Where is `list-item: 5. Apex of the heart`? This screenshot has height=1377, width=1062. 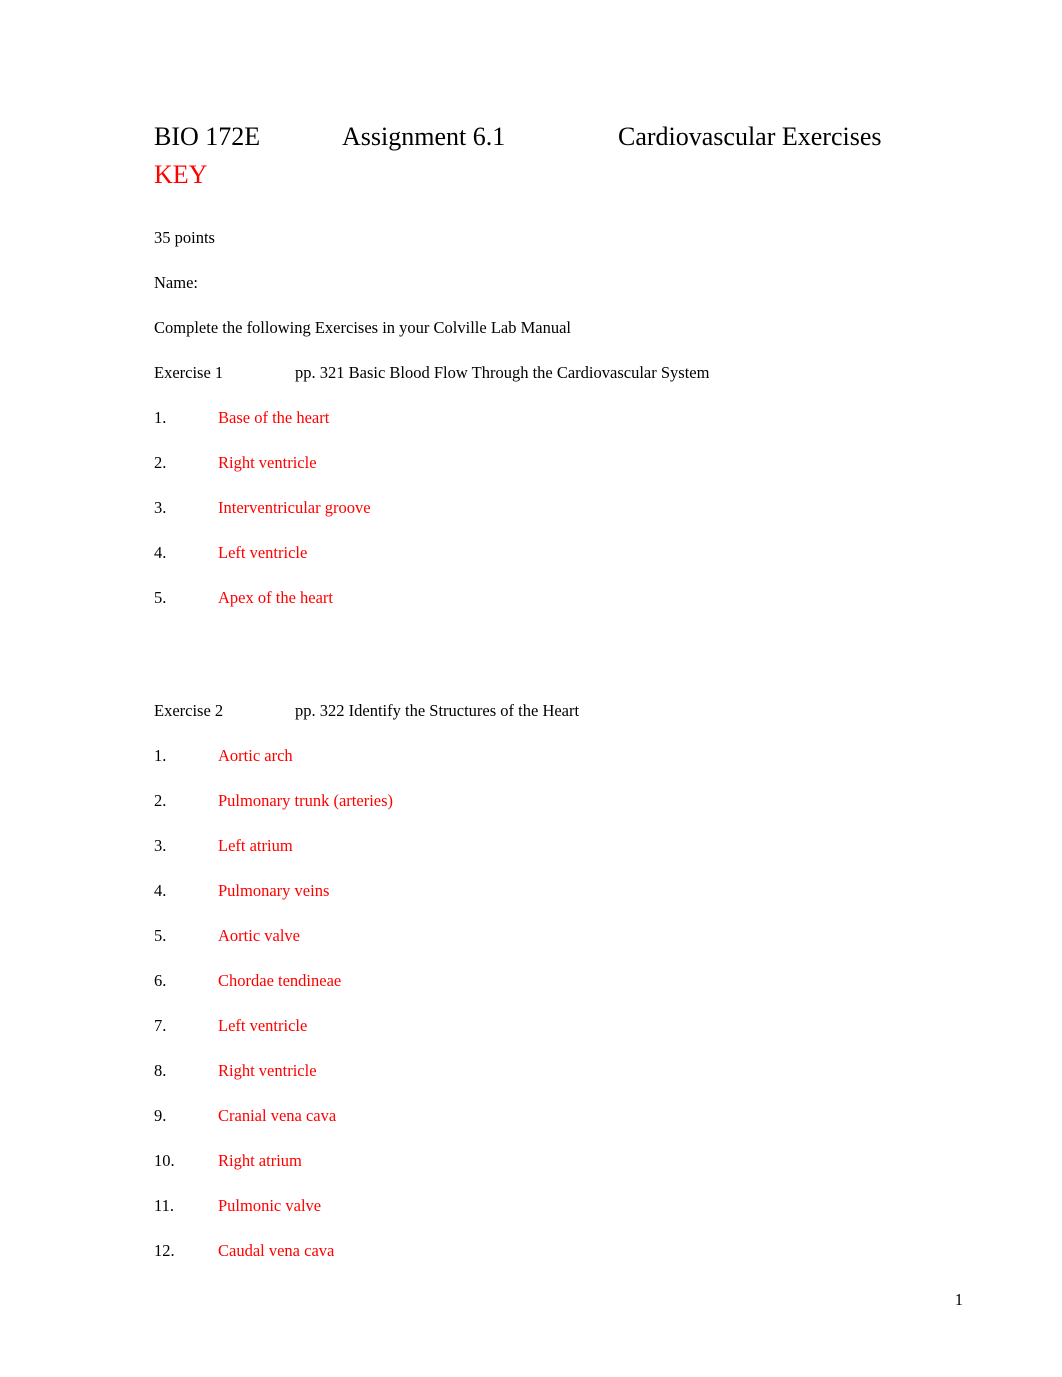
list-item: 5. Apex of the heart is located at coordinates (534, 585).